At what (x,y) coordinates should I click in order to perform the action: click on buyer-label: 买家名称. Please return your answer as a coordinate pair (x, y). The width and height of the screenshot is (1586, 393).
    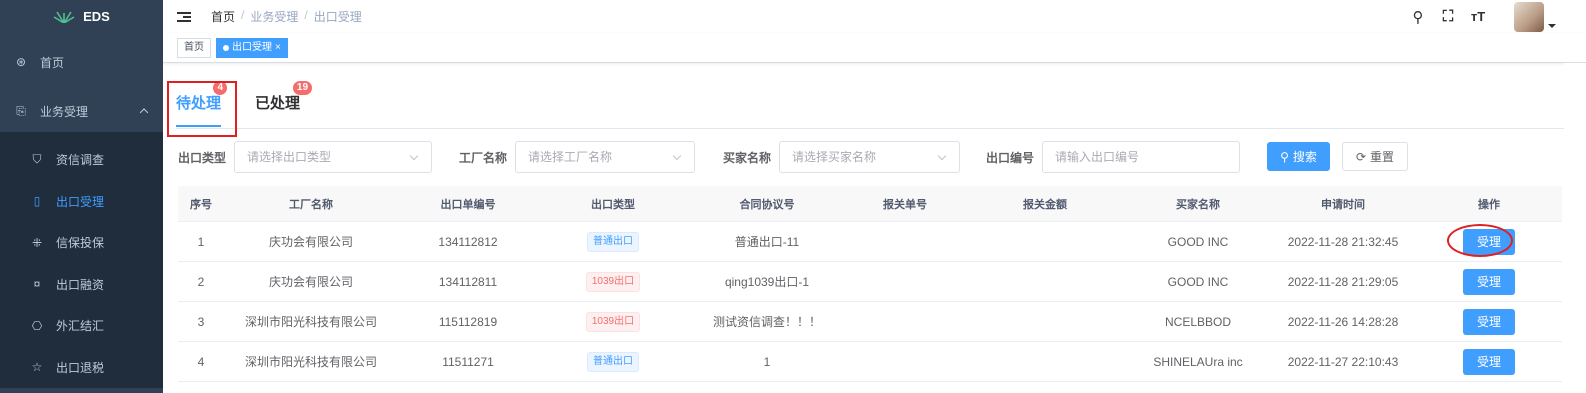
    Looking at the image, I should click on (747, 158).